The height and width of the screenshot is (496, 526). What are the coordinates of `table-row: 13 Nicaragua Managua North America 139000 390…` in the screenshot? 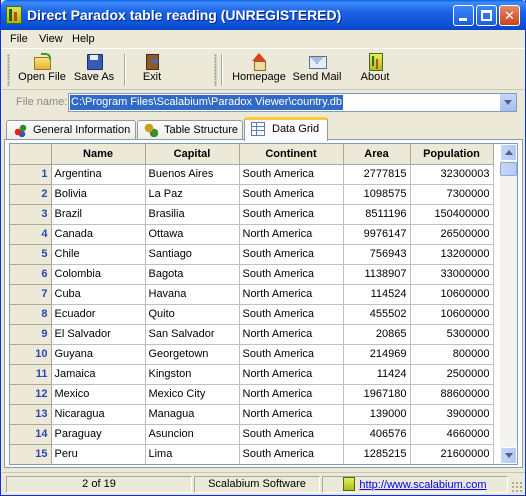 It's located at (252, 414).